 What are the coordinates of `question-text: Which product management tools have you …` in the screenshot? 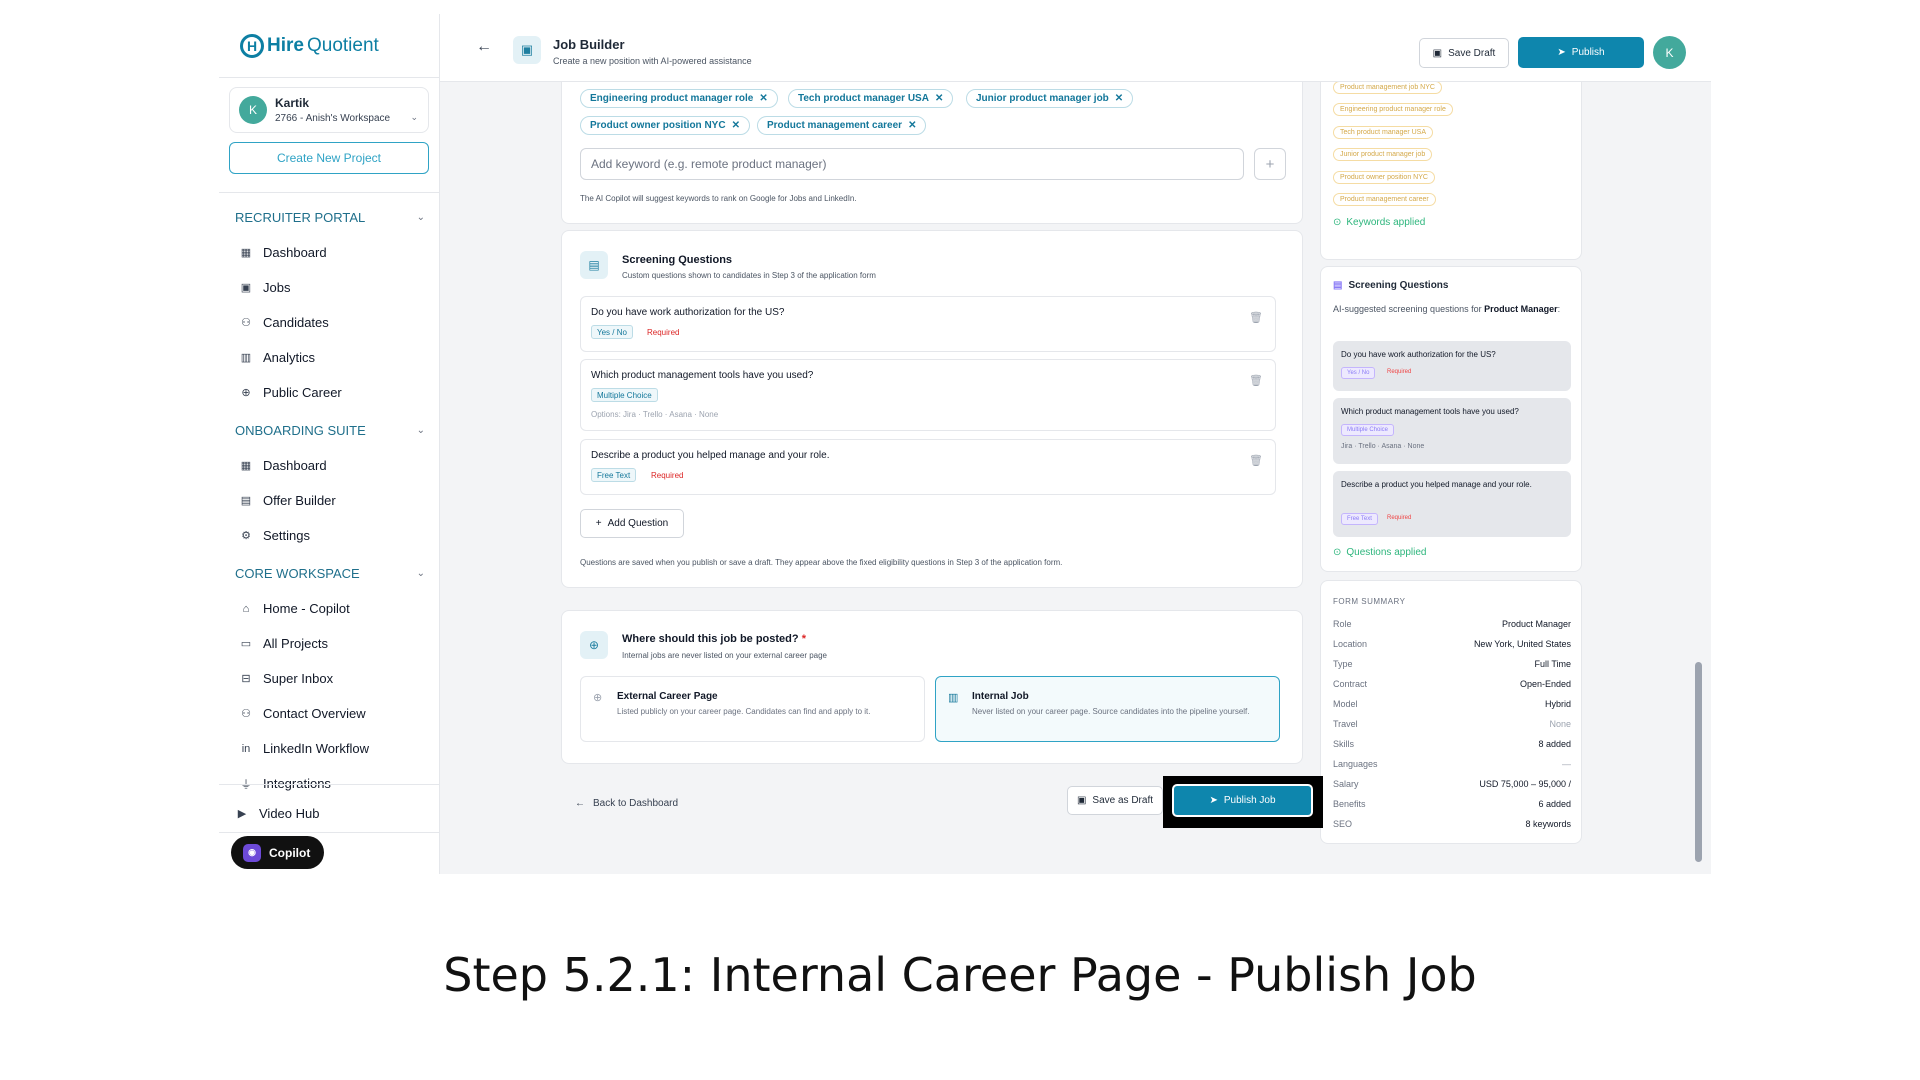 It's located at (1430, 411).